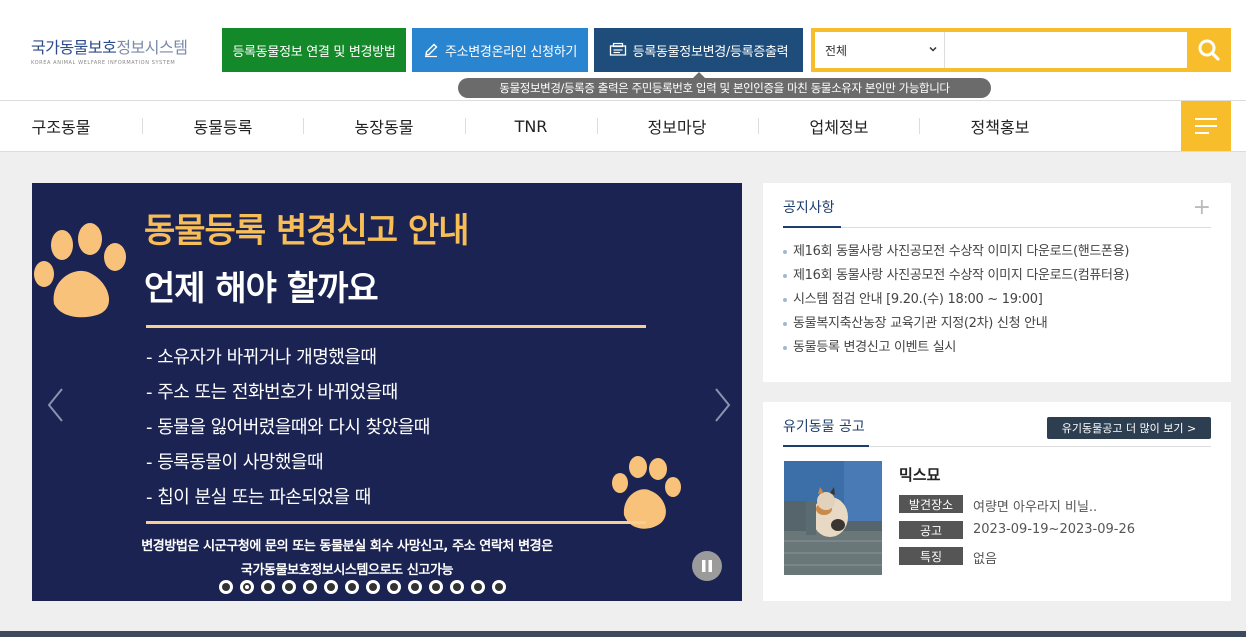 This screenshot has width=1246, height=637. What do you see at coordinates (1066, 50) in the screenshot?
I see `search-input` at bounding box center [1066, 50].